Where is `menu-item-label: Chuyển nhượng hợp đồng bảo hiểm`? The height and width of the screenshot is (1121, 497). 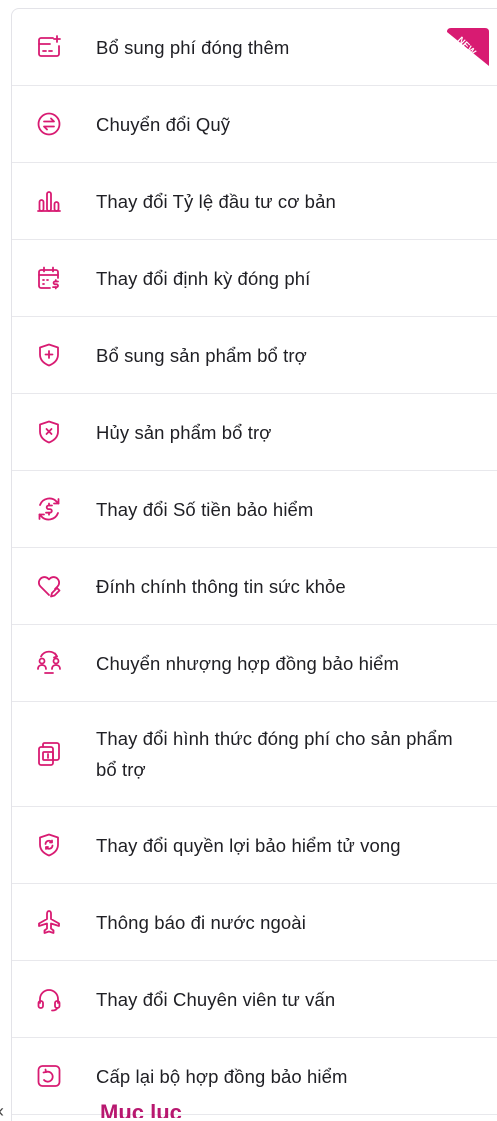
menu-item-label: Chuyển nhượng hợp đồng bảo hiểm is located at coordinates (248, 663).